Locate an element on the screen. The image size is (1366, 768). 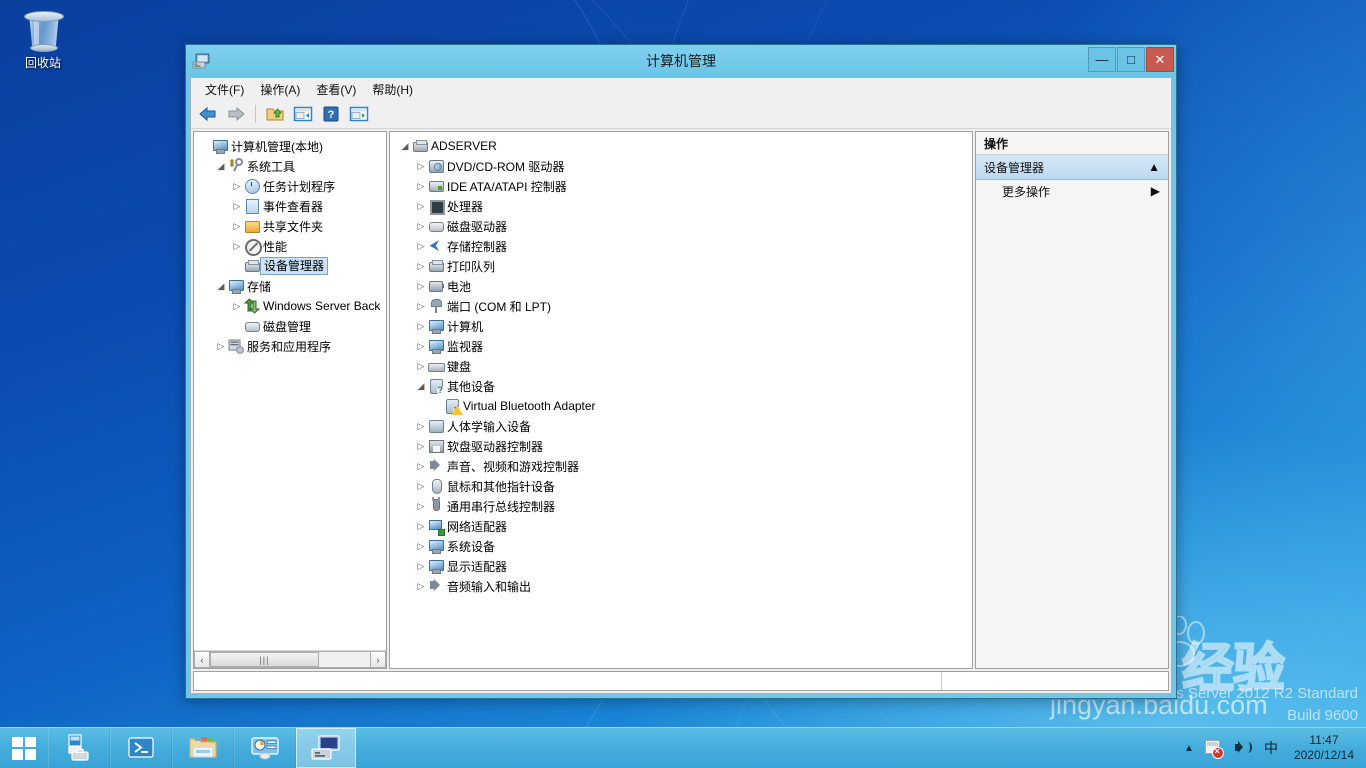
system-tray: ▲ 中 11:47 2020/12/14 is located at coordinates (1275, 748).